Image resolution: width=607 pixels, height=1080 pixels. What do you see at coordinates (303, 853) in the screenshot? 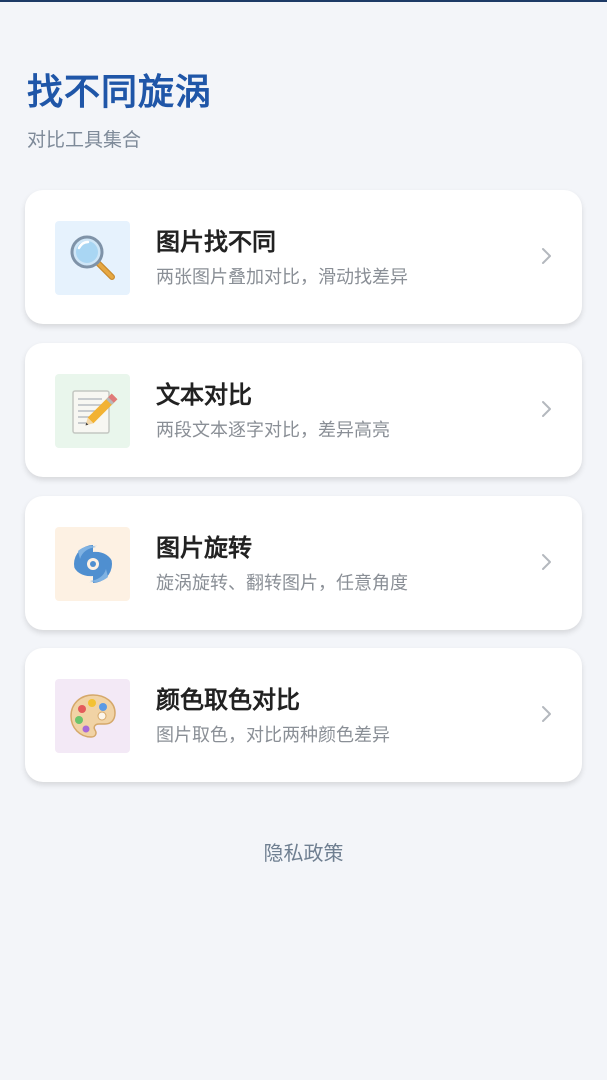
I see `privacy-policy-link: 隐私政策` at bounding box center [303, 853].